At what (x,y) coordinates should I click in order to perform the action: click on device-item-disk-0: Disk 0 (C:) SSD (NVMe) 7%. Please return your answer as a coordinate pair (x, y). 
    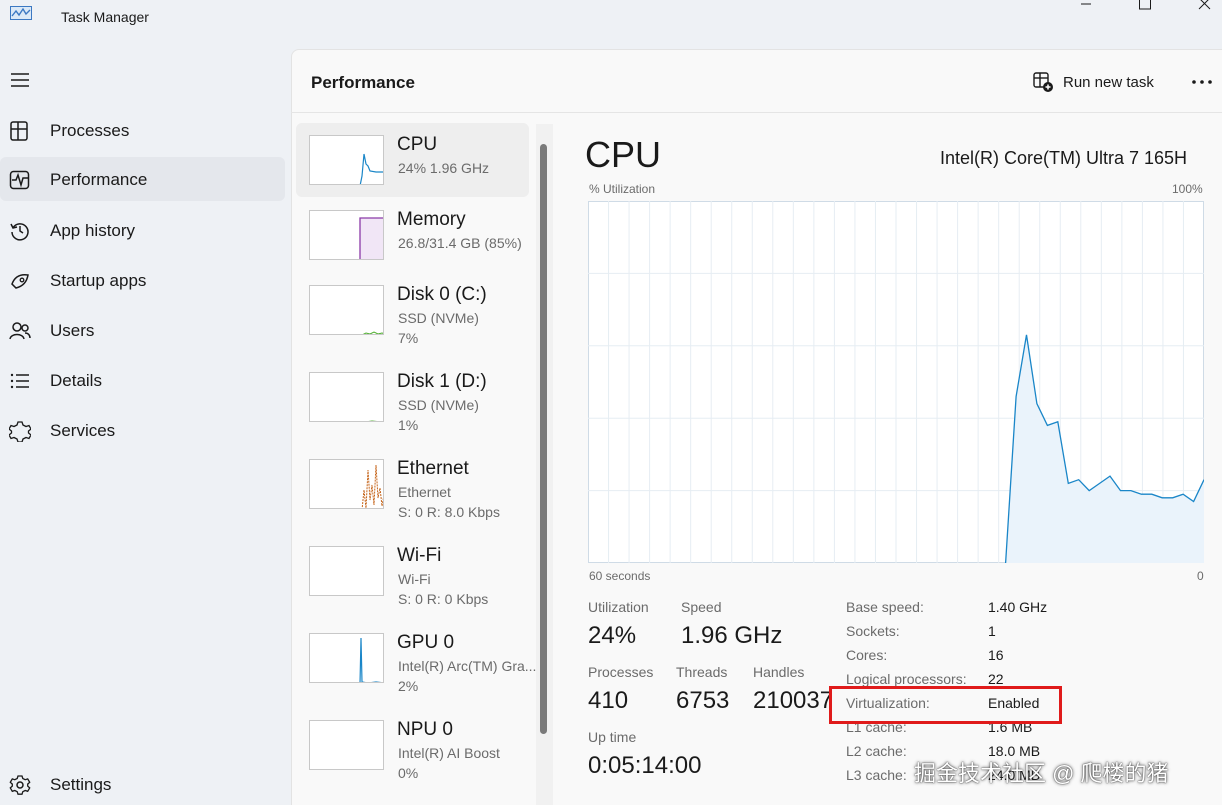
    Looking at the image, I should click on (412, 310).